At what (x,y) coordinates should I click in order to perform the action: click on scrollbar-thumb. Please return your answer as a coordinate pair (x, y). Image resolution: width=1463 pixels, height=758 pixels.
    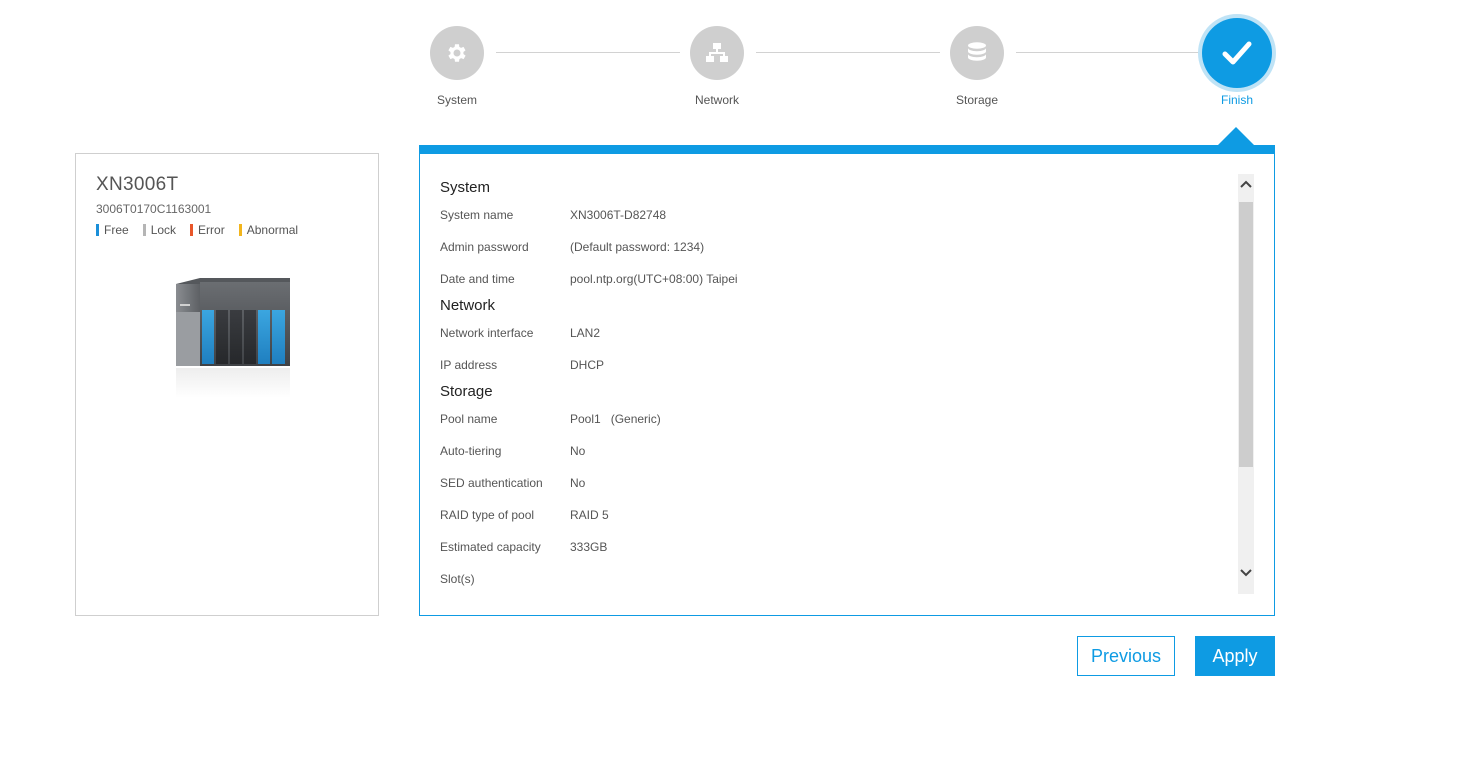
    Looking at the image, I should click on (1246, 334).